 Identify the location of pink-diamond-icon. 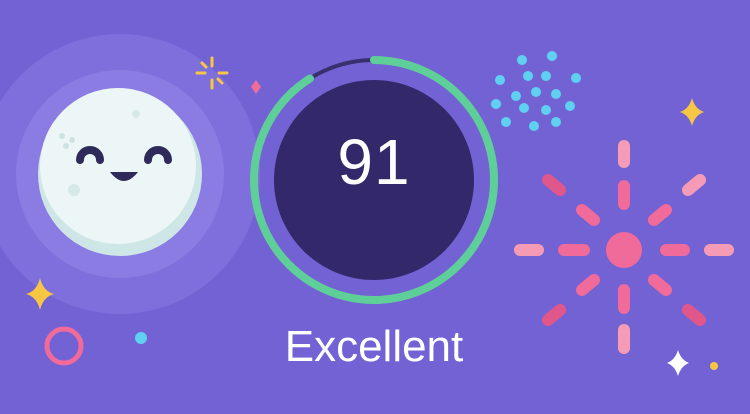
(256, 87).